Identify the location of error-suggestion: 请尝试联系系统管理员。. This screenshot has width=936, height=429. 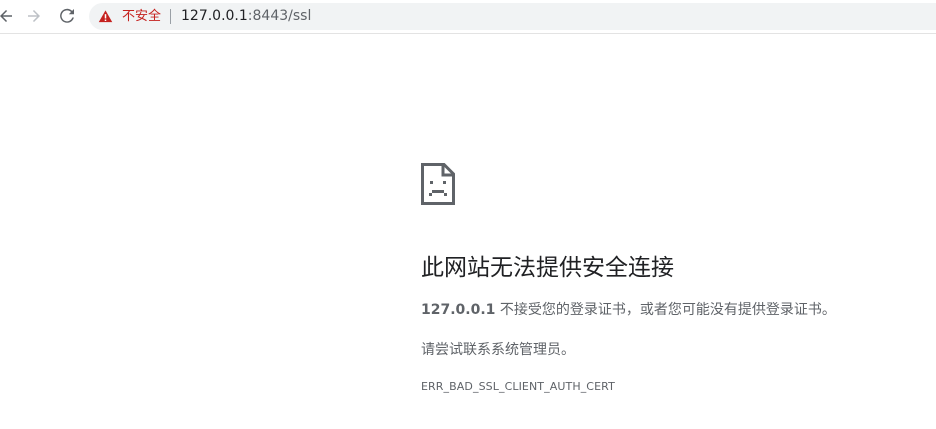
(498, 350).